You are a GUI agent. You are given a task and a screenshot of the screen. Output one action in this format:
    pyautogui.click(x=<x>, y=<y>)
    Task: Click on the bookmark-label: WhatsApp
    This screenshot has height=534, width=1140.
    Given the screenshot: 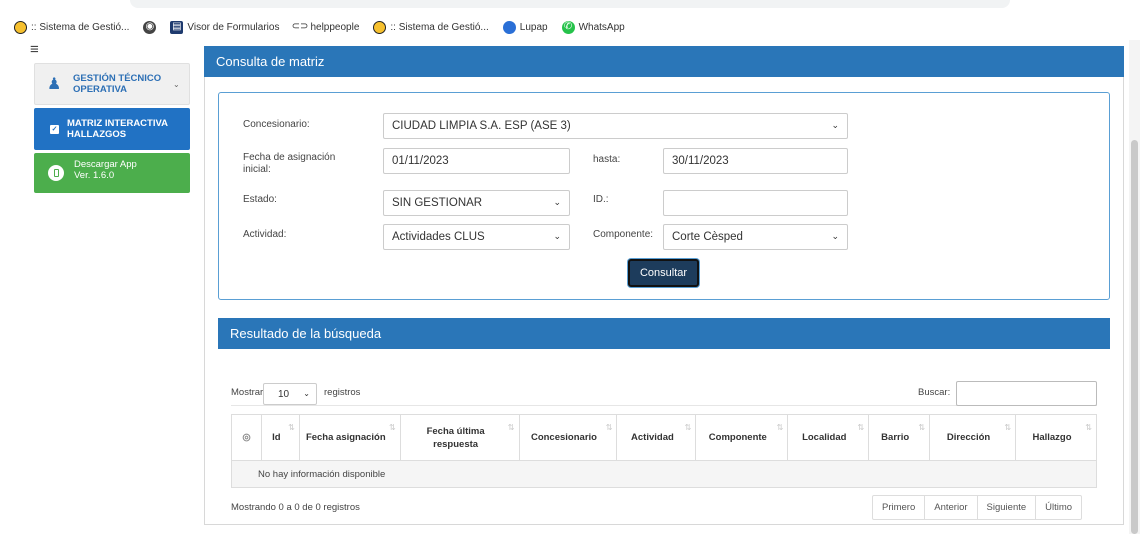 What is the action you would take?
    pyautogui.click(x=601, y=27)
    